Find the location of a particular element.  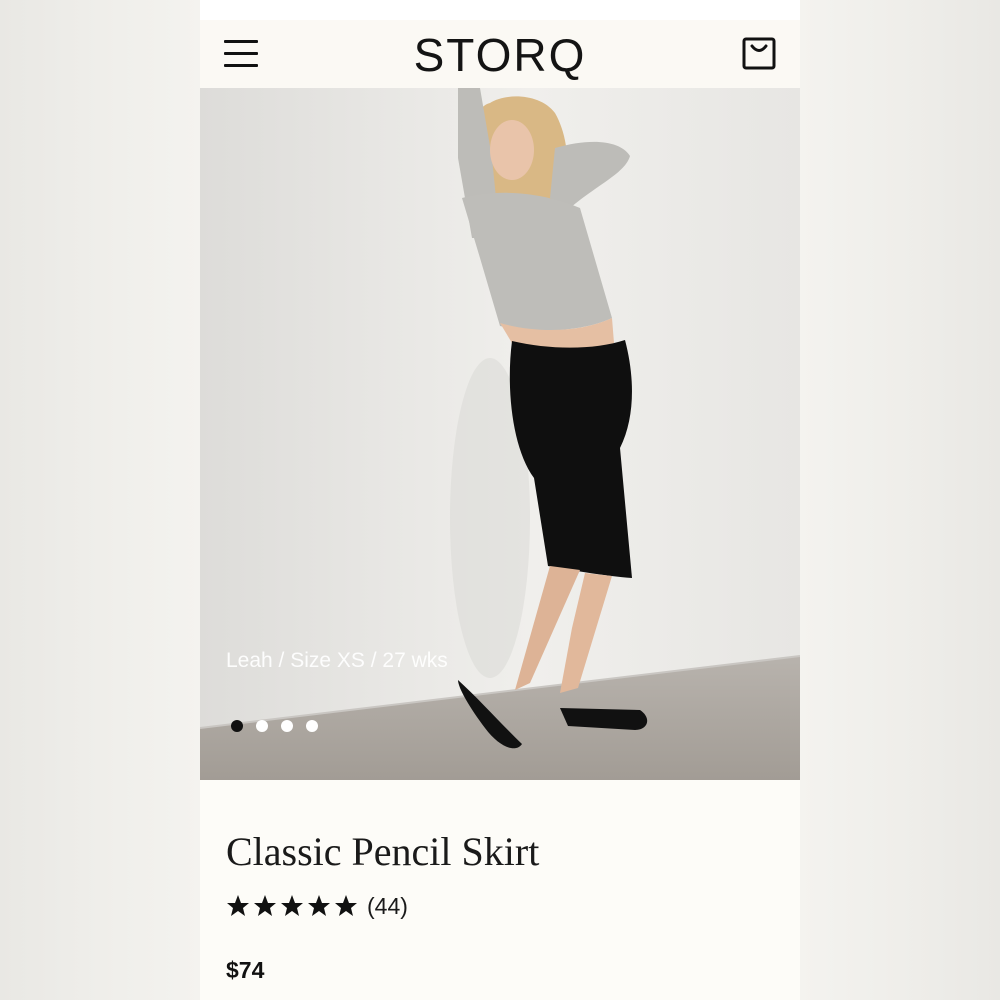

status-bar is located at coordinates (500, 10).